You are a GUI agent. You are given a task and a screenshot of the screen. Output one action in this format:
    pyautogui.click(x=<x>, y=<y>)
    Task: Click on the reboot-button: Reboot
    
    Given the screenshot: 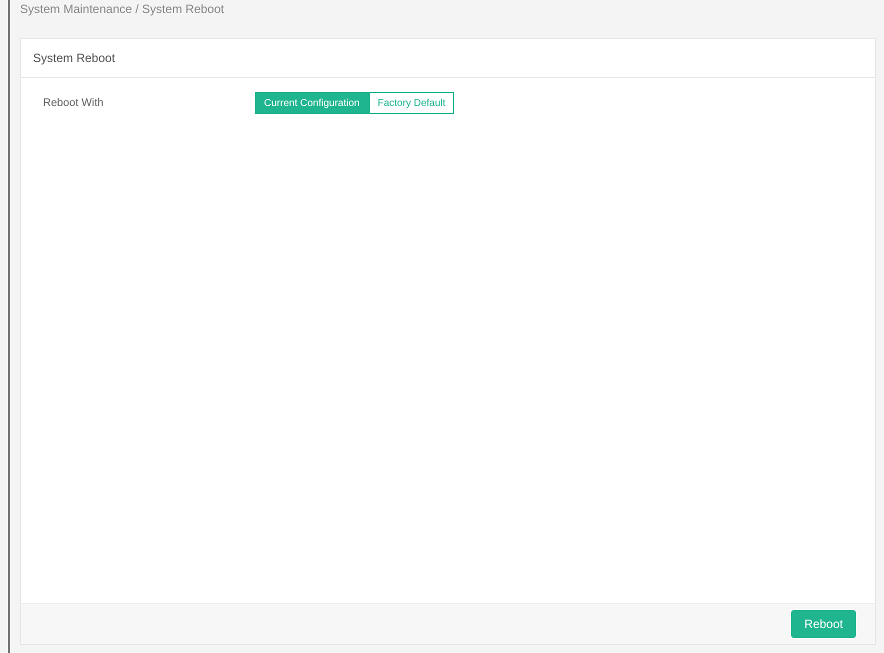 What is the action you would take?
    pyautogui.click(x=823, y=624)
    